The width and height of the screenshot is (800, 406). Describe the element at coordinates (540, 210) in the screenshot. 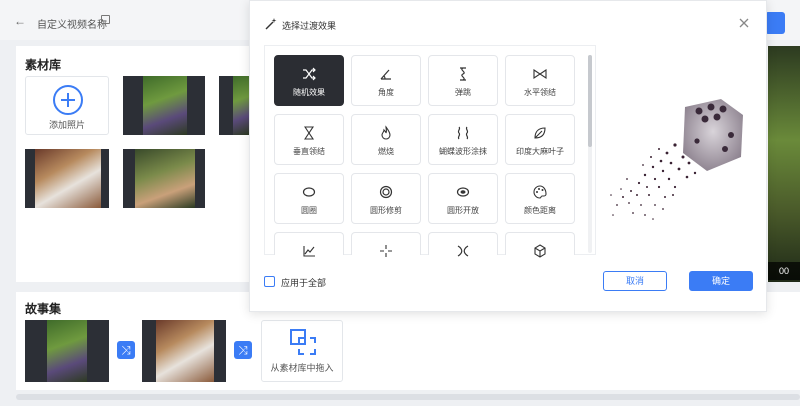

I see `effect-label: 颜色距离` at that location.